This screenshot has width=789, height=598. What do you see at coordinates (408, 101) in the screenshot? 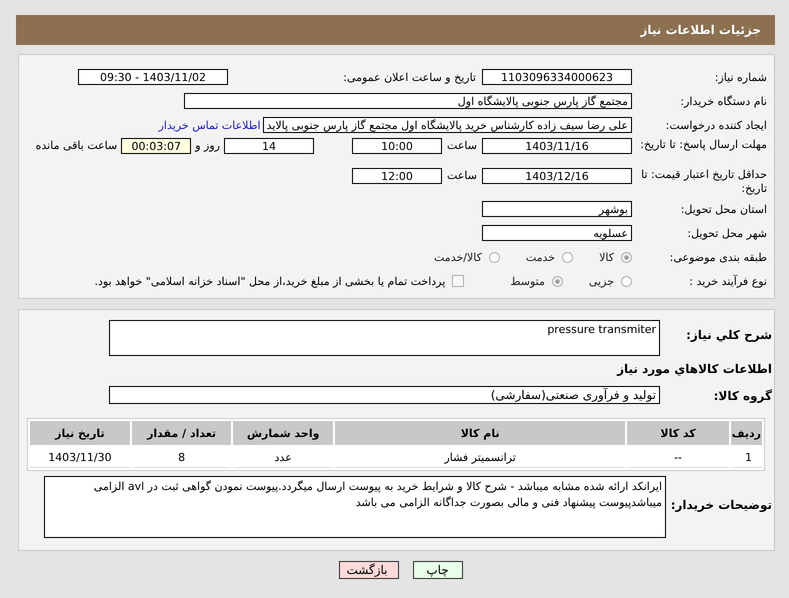
I see `buyer-org-field: مجتمع گاز پارس جنوبی پالایشگاه اول` at bounding box center [408, 101].